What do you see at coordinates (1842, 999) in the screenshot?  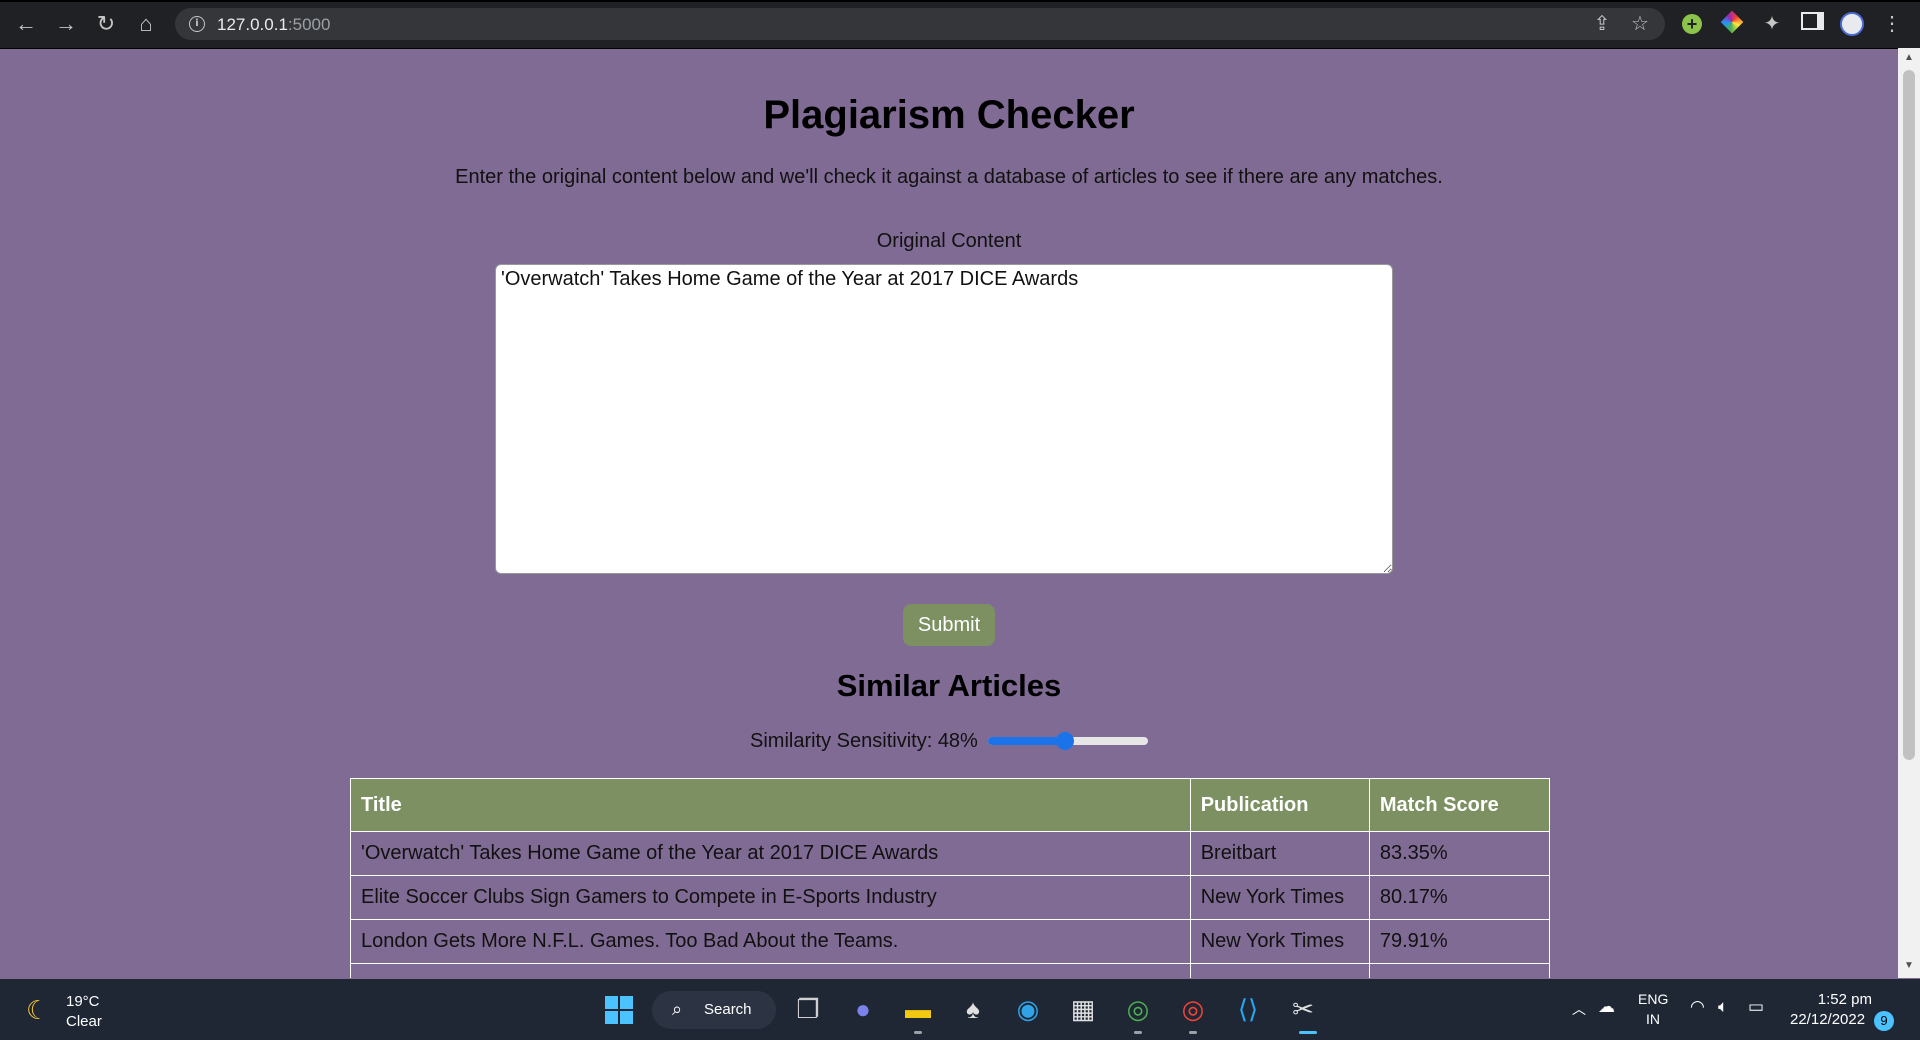 I see `clock-time: 1:52 pm` at bounding box center [1842, 999].